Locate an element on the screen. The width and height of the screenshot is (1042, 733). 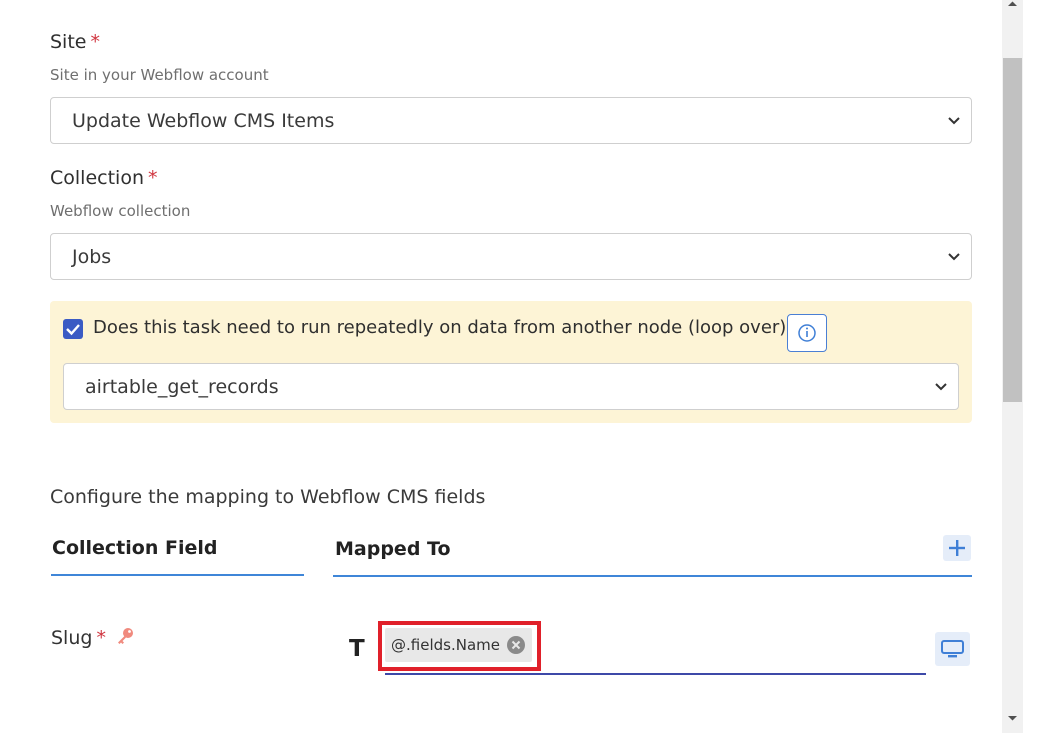
mapped-to-underline is located at coordinates (652, 576).